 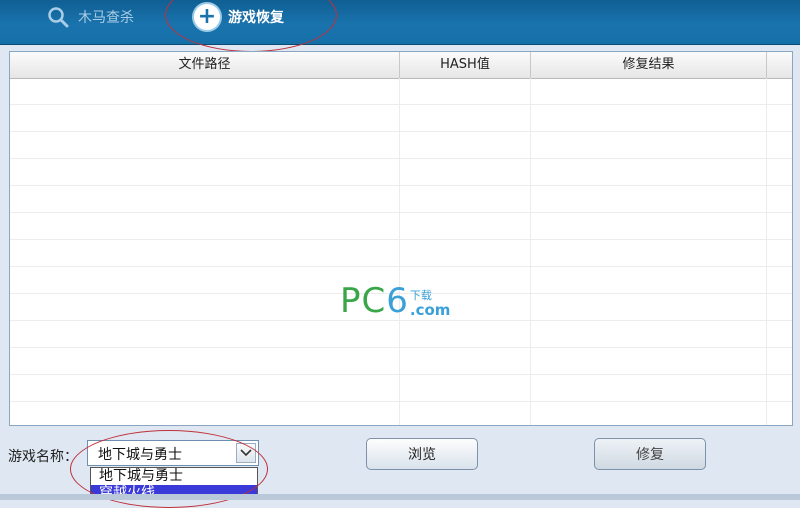 I want to click on game-name-select-value: 地下城与勇士, so click(x=140, y=455).